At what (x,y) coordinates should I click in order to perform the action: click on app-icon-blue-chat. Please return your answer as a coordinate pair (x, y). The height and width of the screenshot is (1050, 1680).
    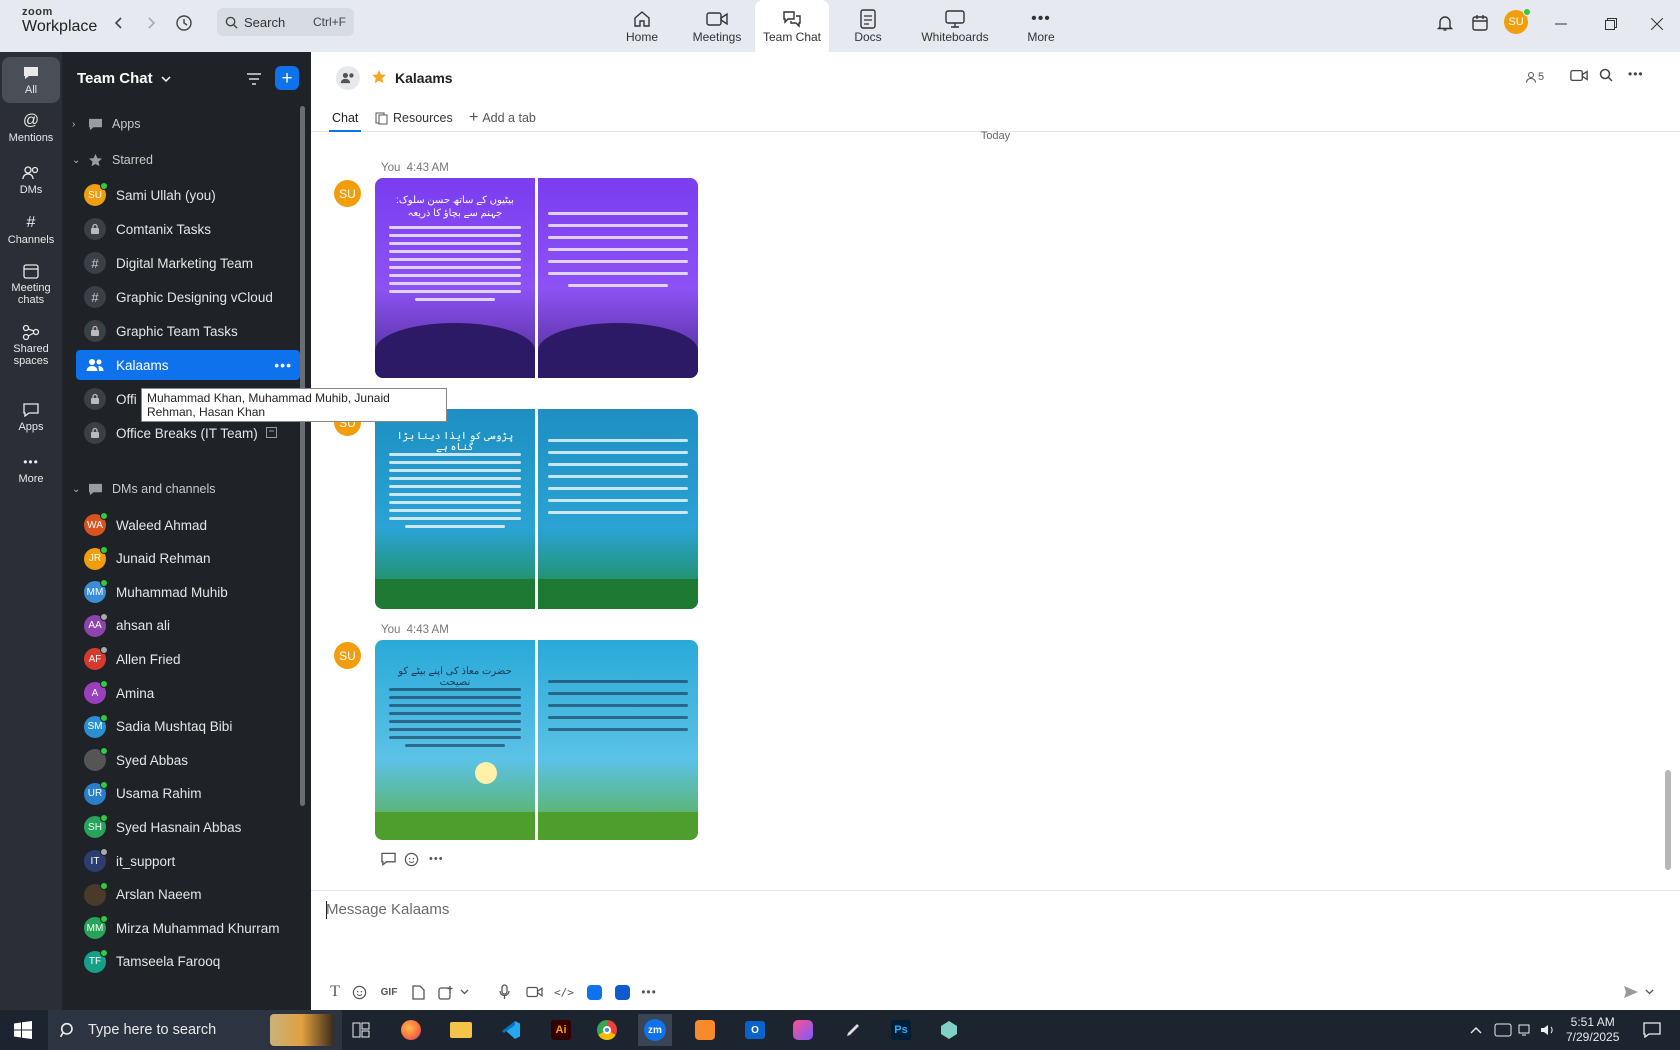
    Looking at the image, I should click on (622, 992).